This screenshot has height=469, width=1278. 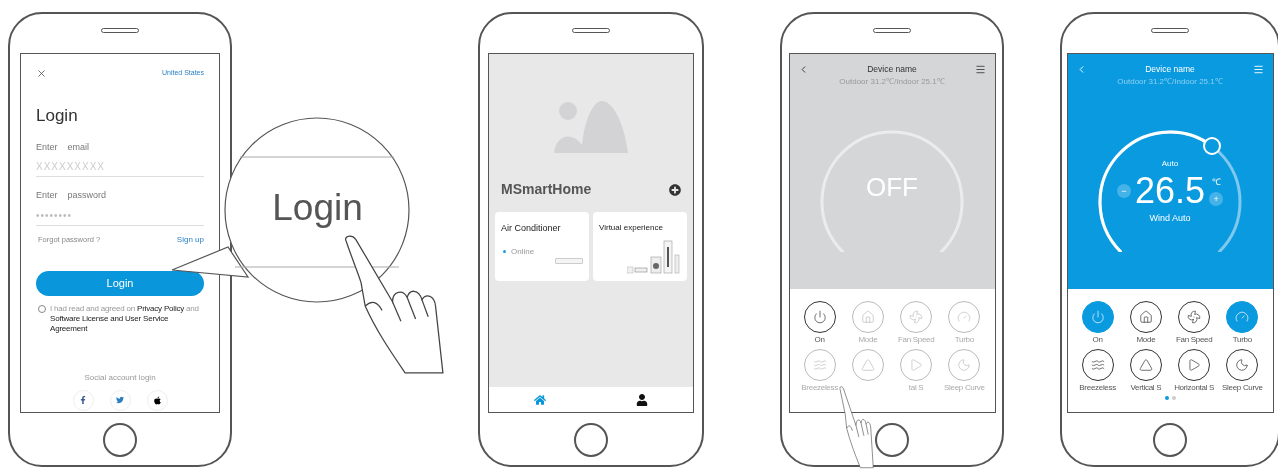 What do you see at coordinates (642, 399) in the screenshot?
I see `person-icon` at bounding box center [642, 399].